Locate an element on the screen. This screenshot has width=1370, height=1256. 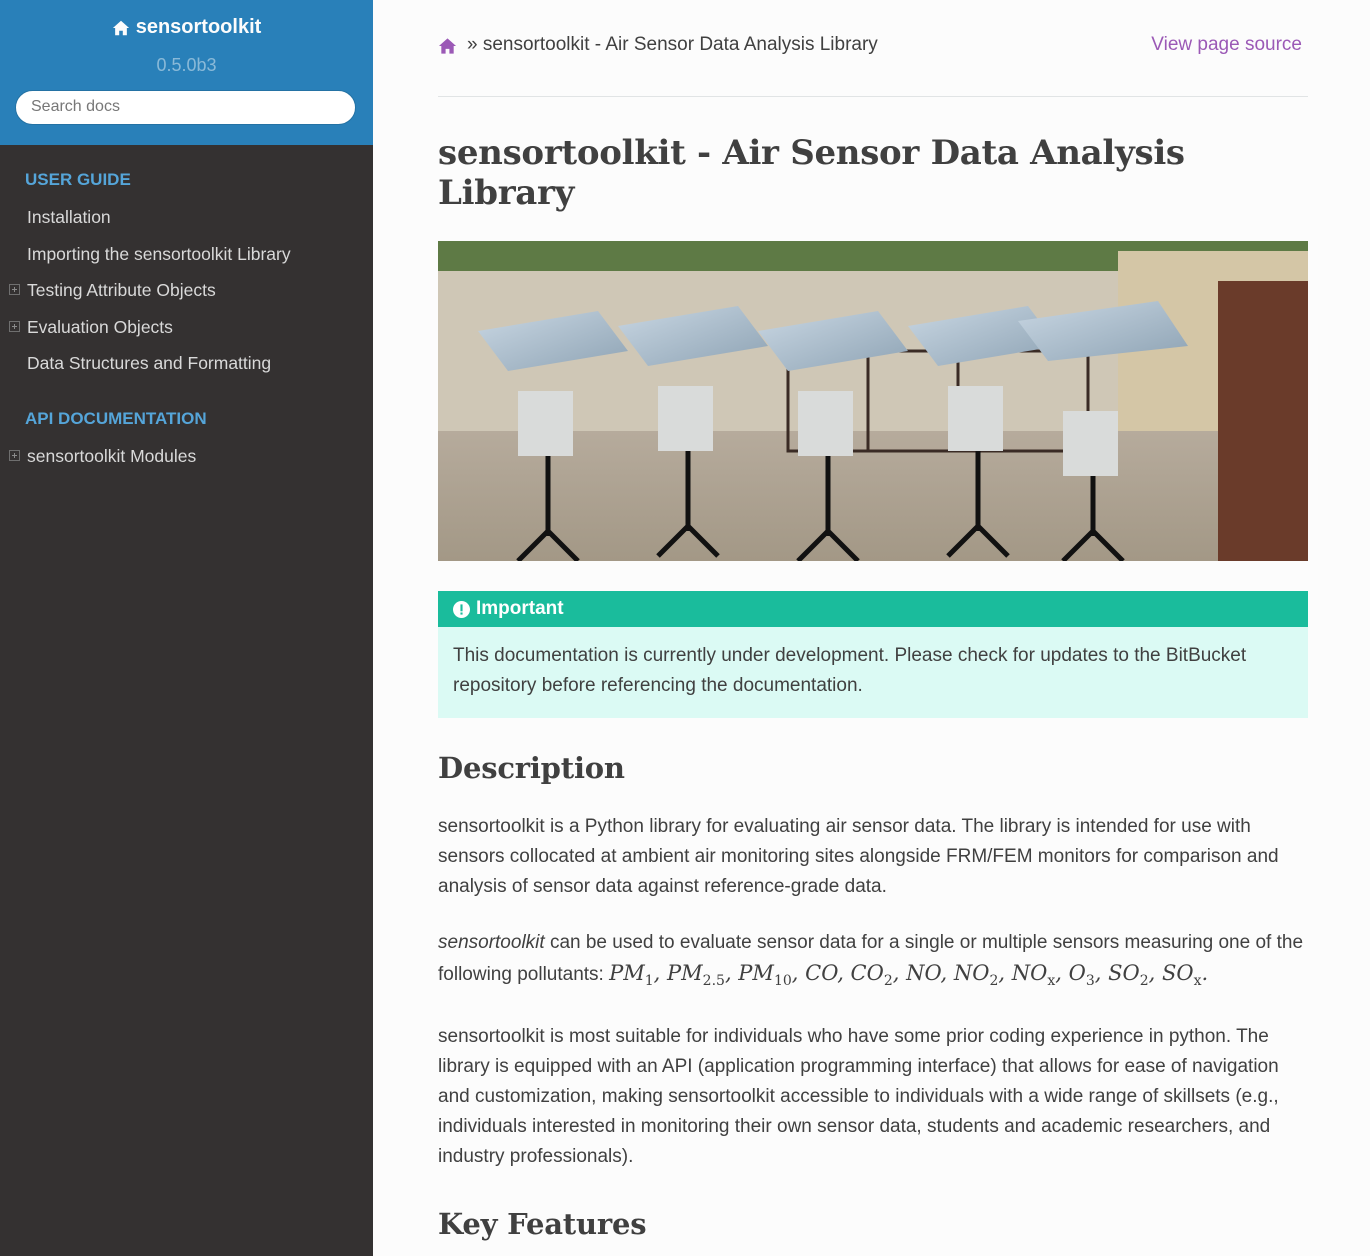
pollutant: CO2 is located at coordinates (871, 975).